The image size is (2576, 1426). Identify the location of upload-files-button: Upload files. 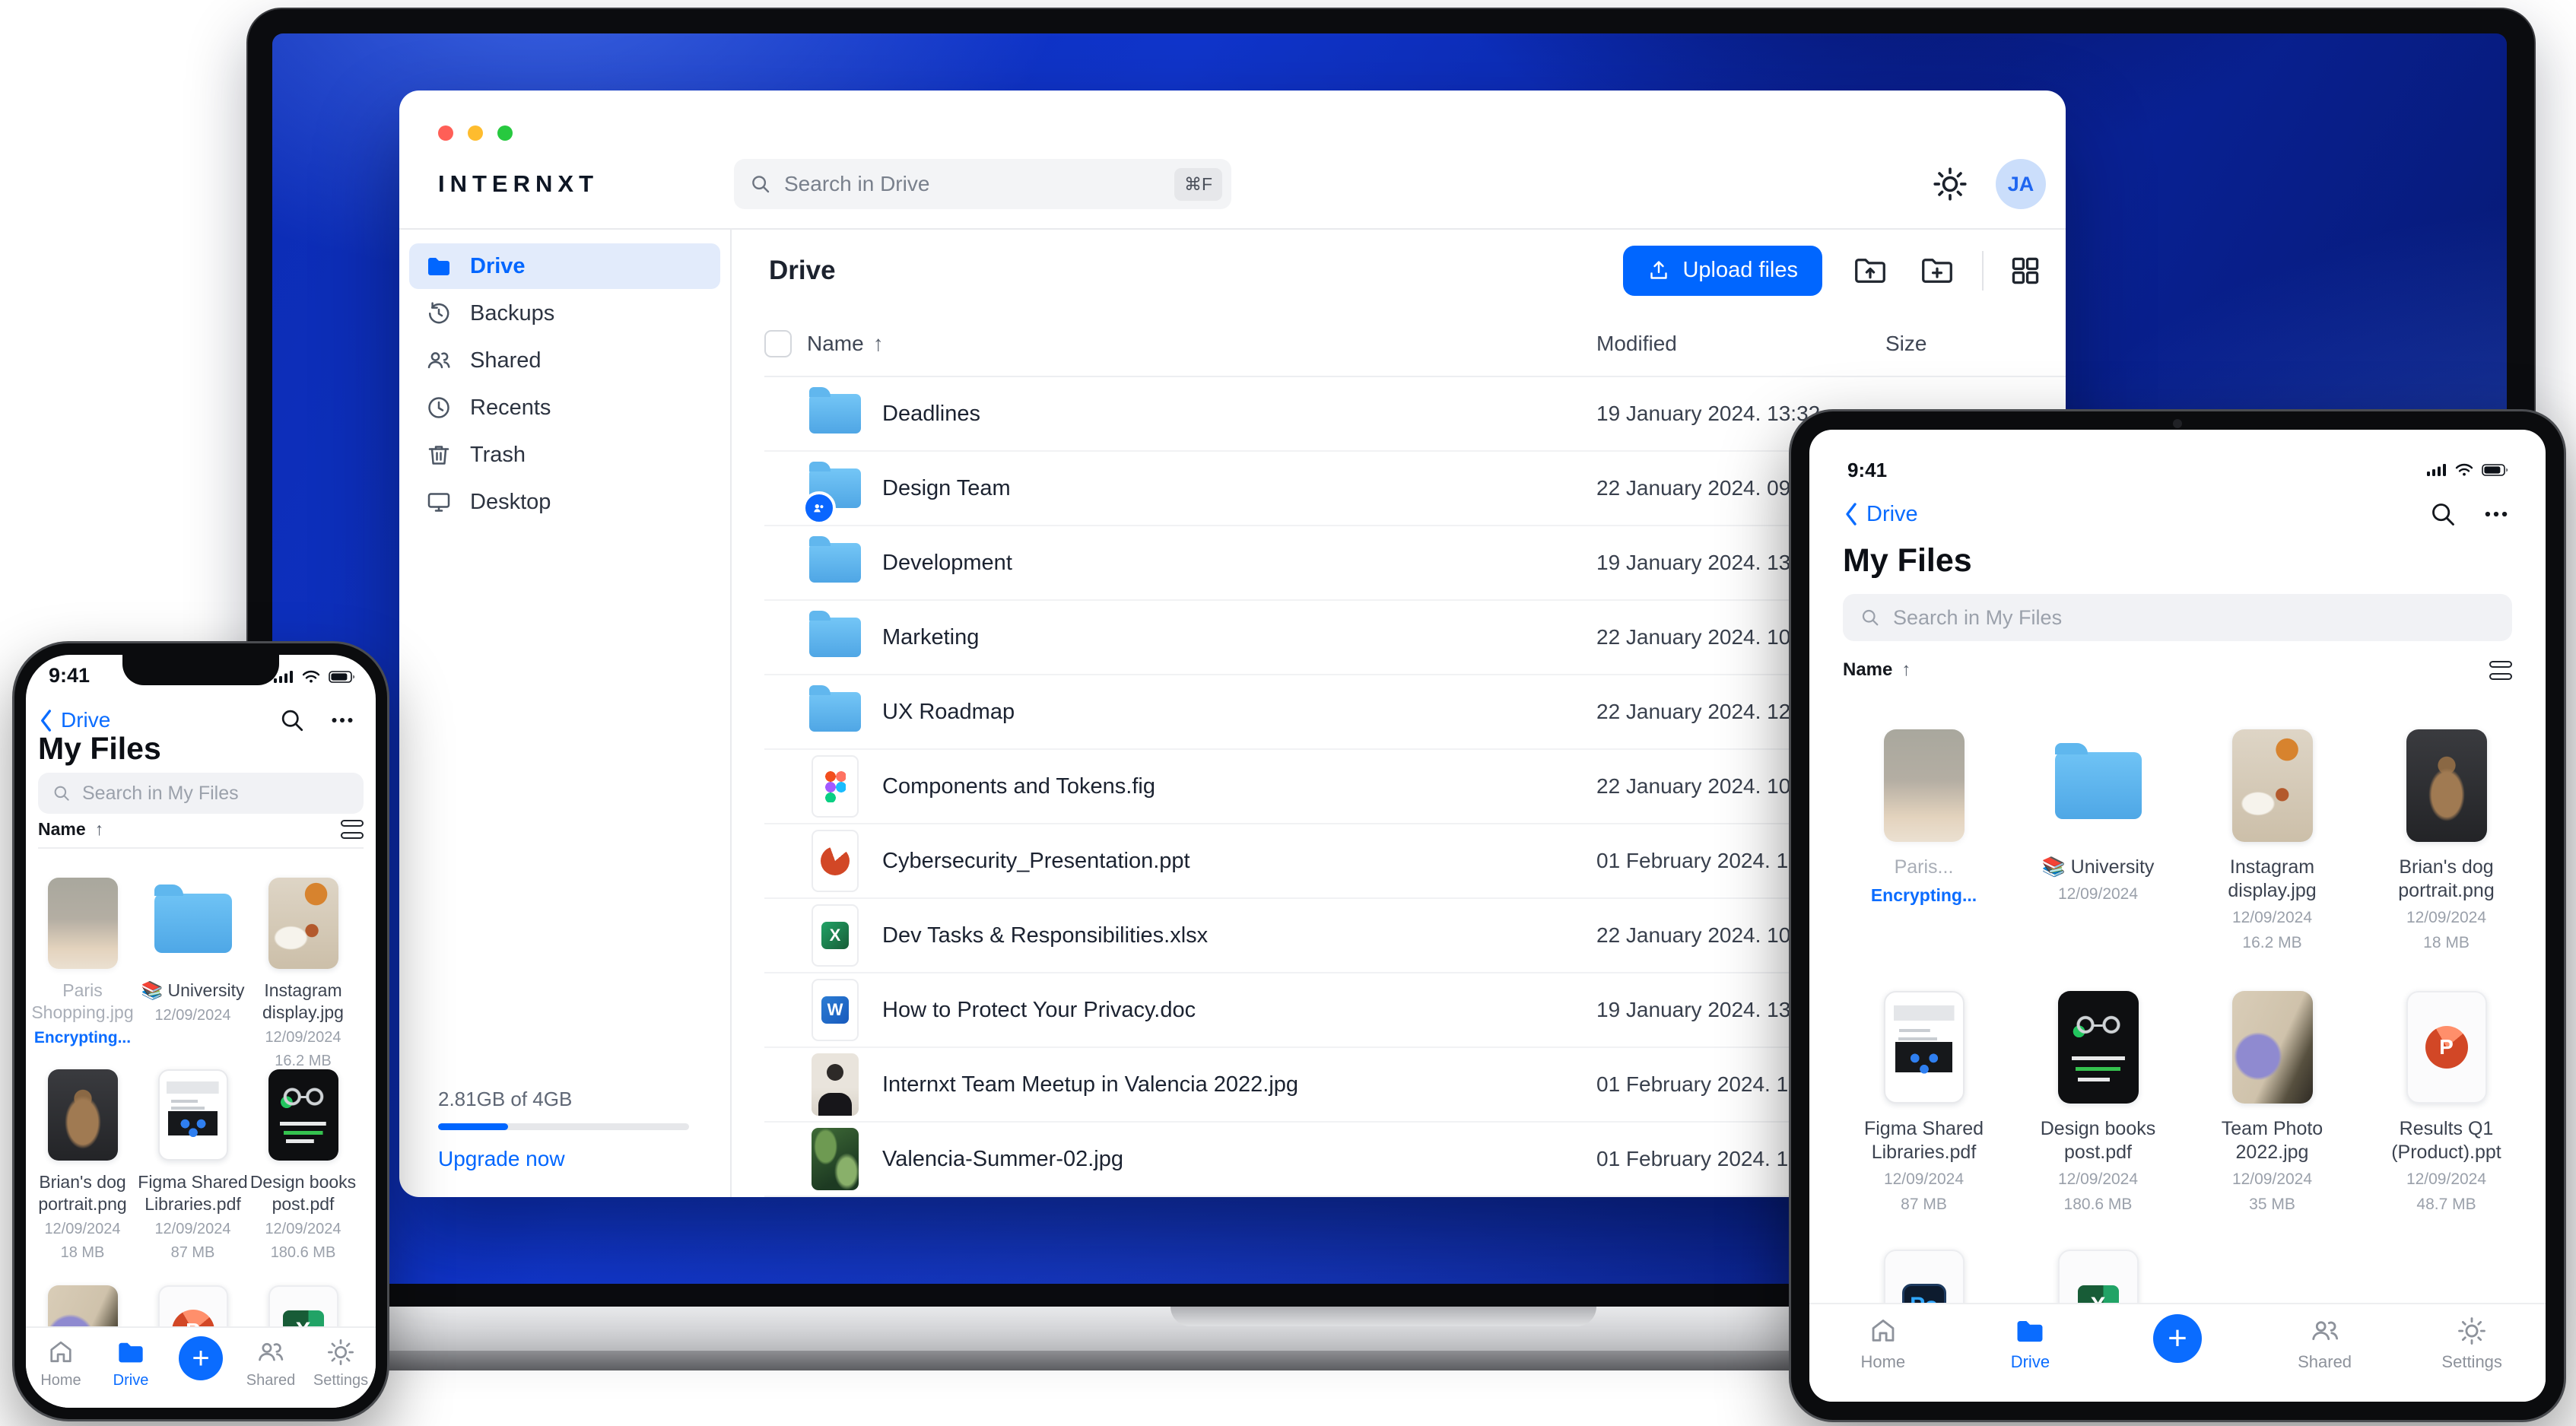
(1722, 270).